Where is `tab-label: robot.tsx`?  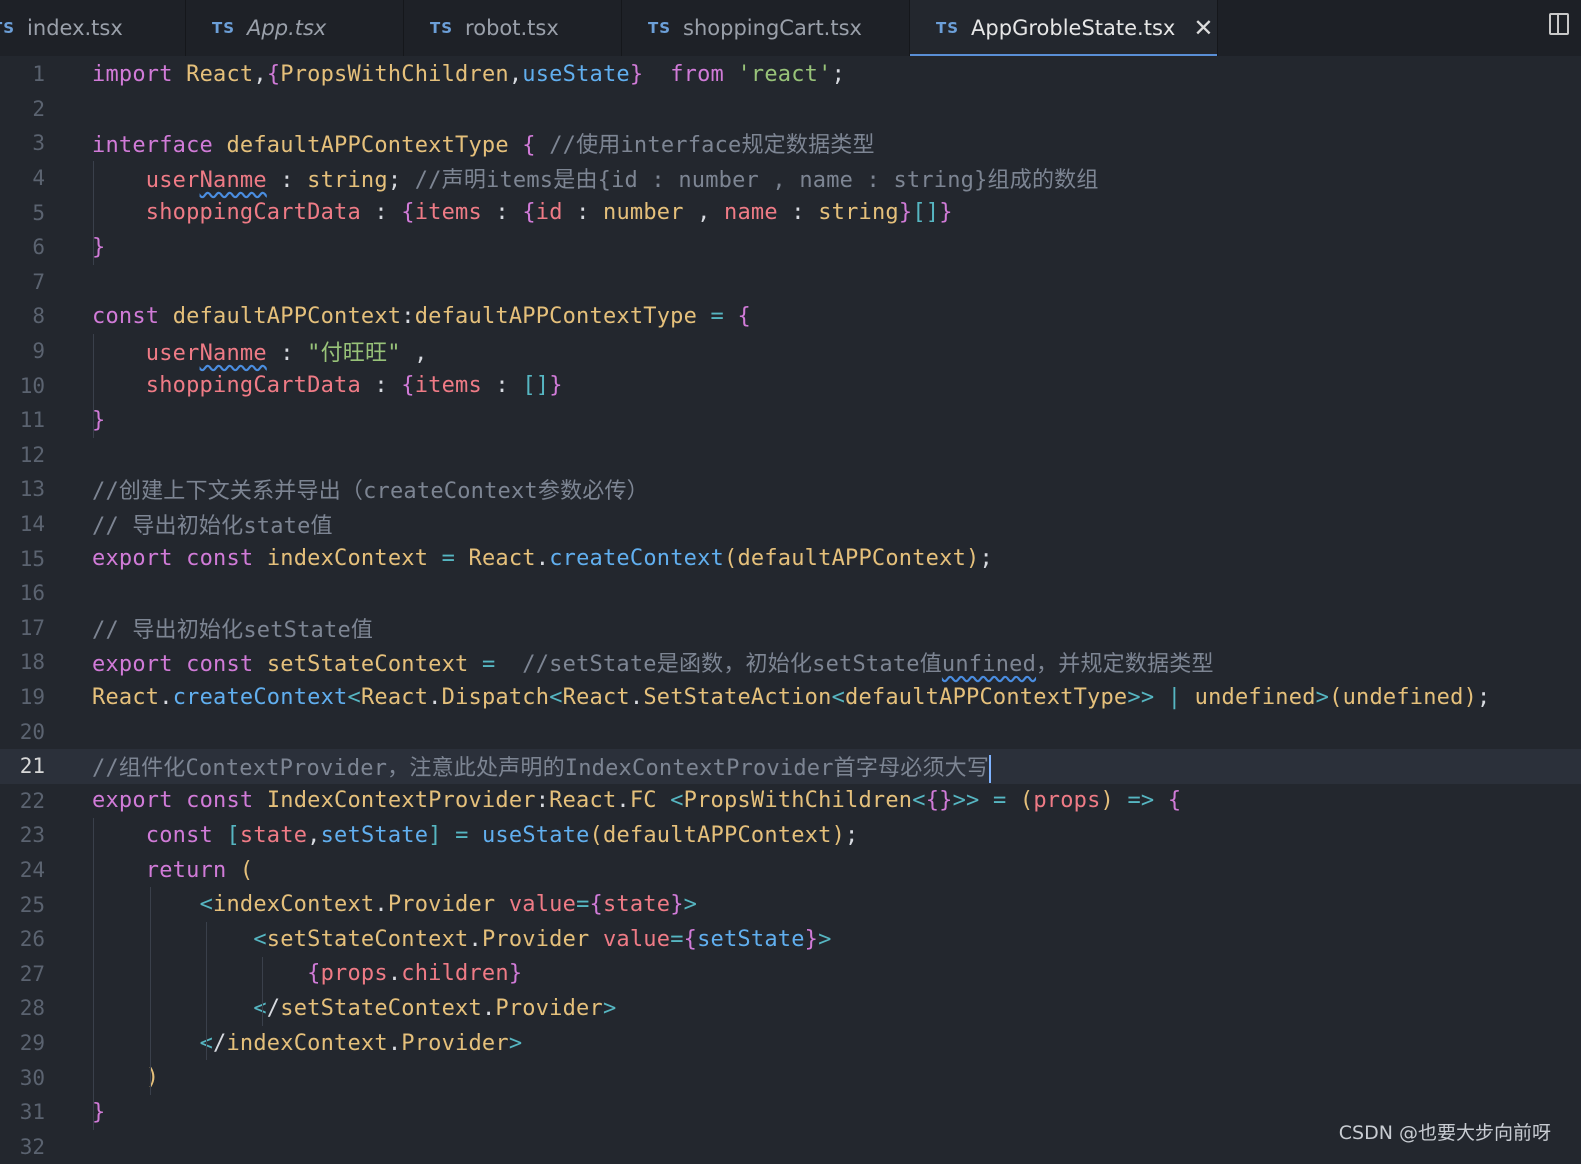 tab-label: robot.tsx is located at coordinates (512, 28).